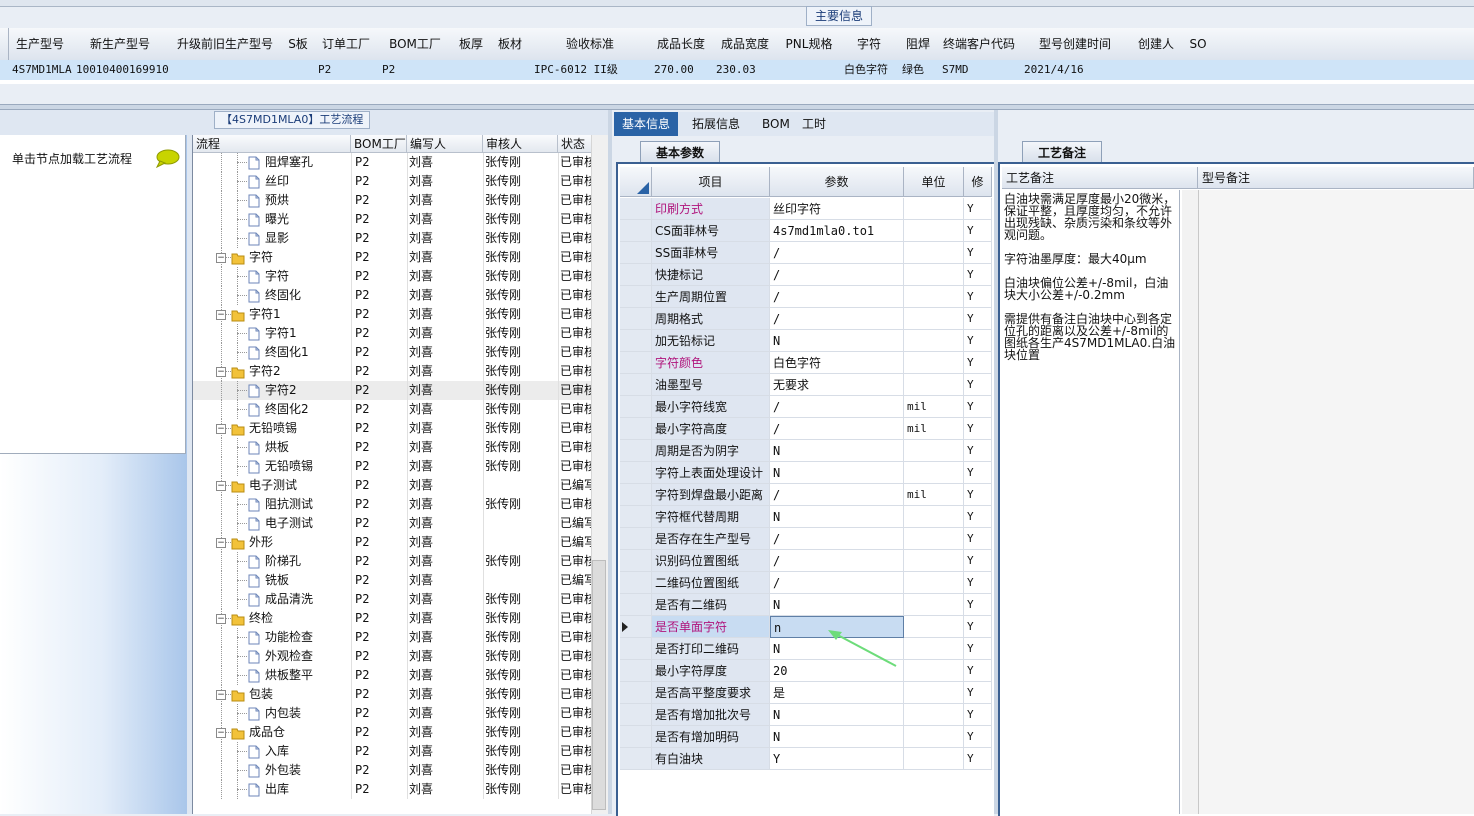 This screenshot has width=1474, height=816. I want to click on tree-row: 无铅喷锡 P2 刘喜 张传刚 已审核, so click(393, 466).